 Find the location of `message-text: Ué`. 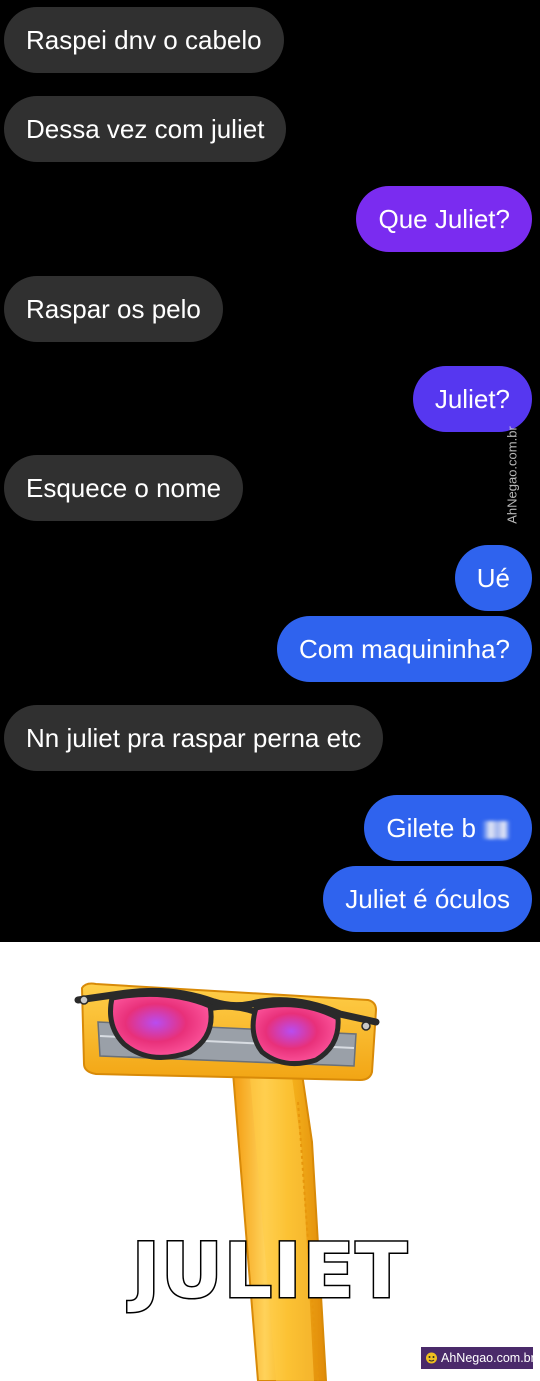

message-text: Ué is located at coordinates (493, 578).